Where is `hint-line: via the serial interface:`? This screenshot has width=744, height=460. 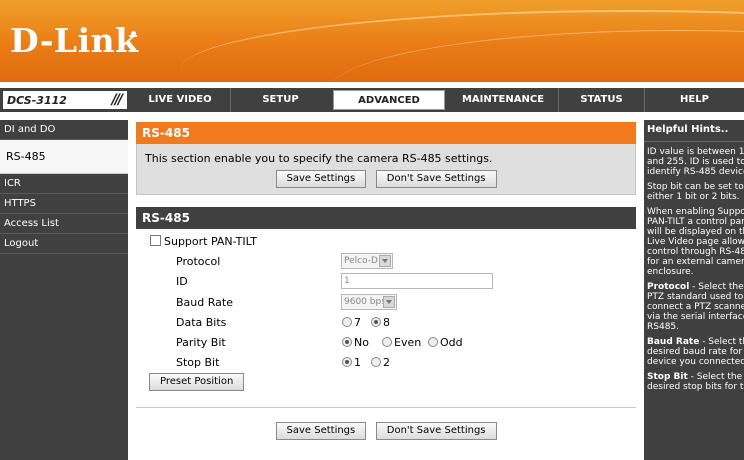
hint-line: via the serial interface: is located at coordinates (695, 317).